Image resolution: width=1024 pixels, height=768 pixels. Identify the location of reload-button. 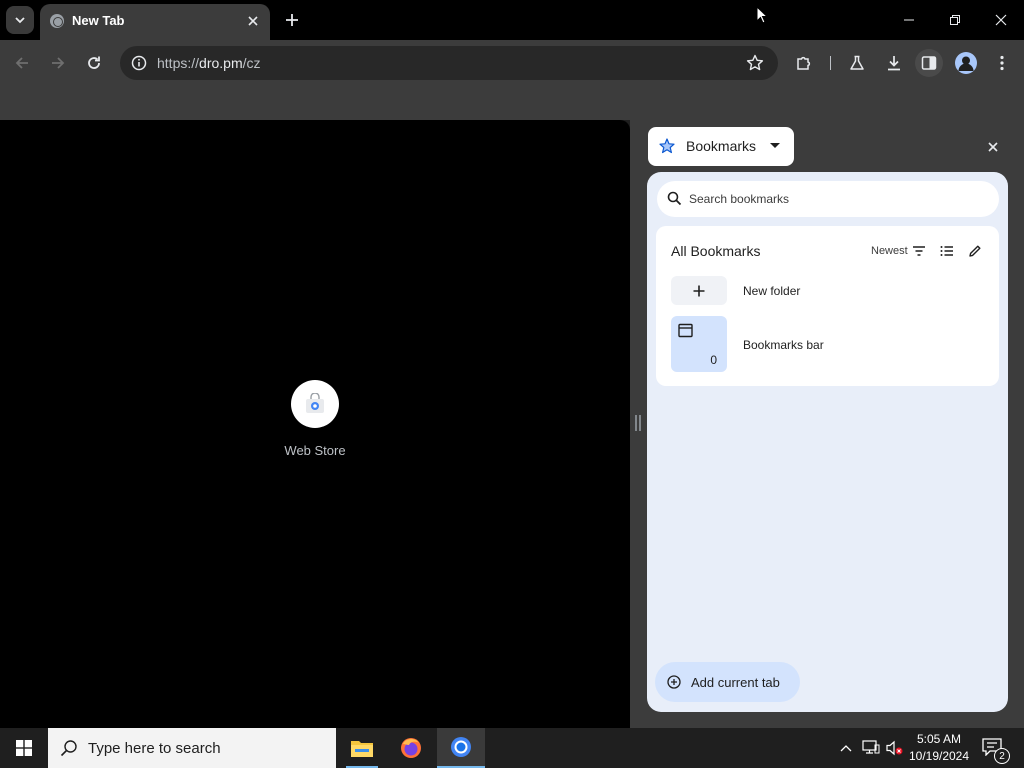
(94, 63).